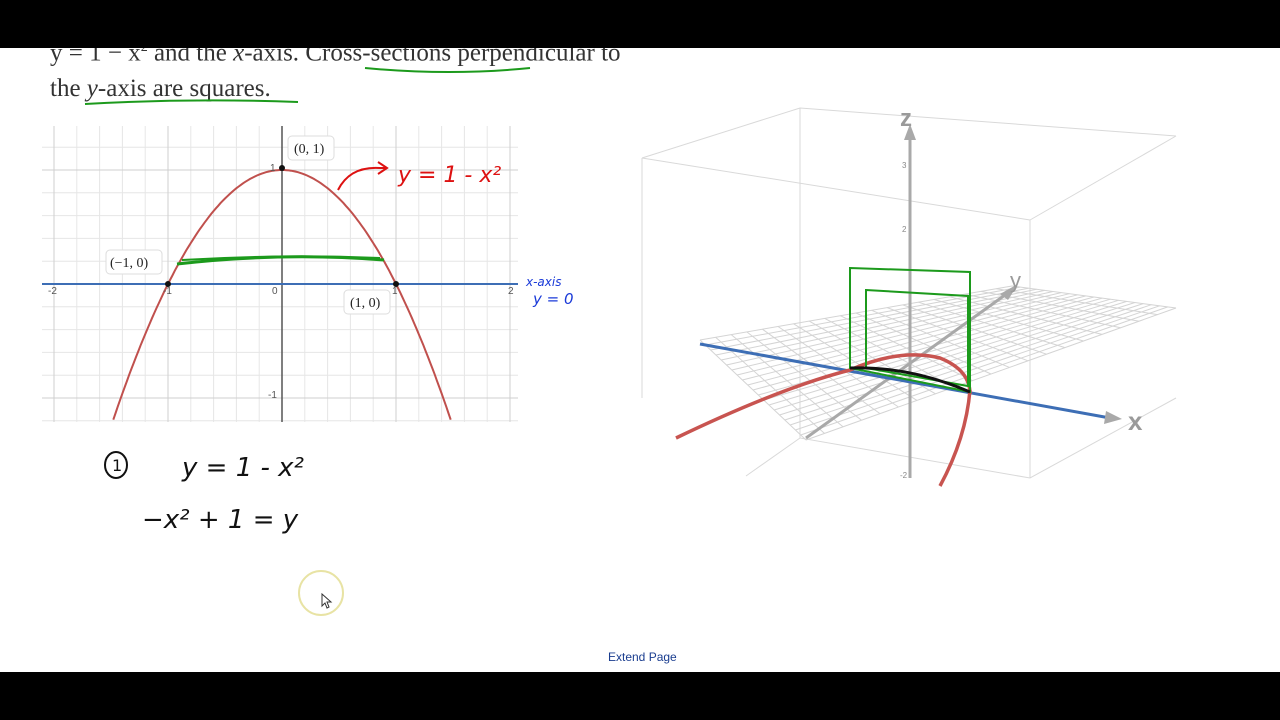  What do you see at coordinates (361, 178) in the screenshot?
I see `arrow-stroke` at bounding box center [361, 178].